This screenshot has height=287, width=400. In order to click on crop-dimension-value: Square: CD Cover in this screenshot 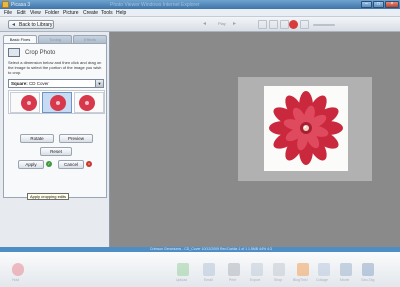, I will do `click(30, 83)`.